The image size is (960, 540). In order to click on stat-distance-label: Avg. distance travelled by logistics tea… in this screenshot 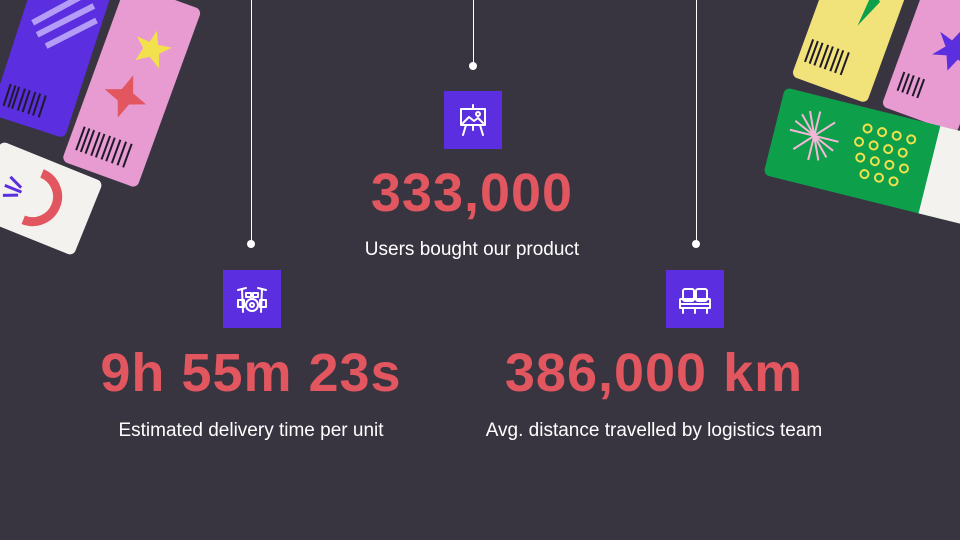, I will do `click(654, 430)`.